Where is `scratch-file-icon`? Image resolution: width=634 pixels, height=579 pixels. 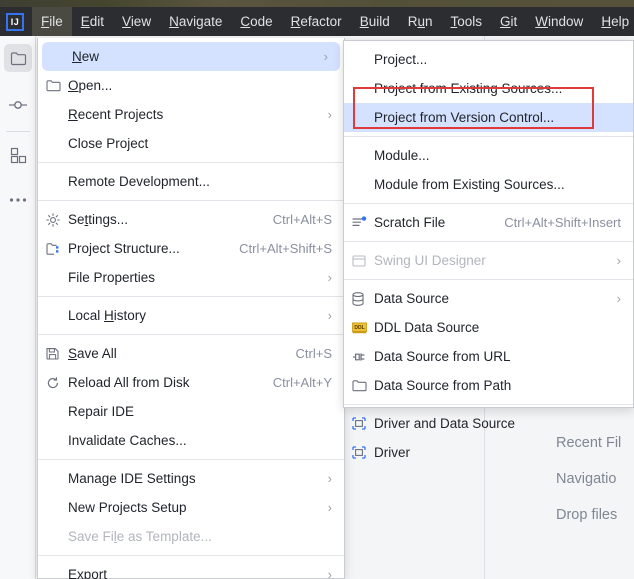 scratch-file-icon is located at coordinates (363, 223).